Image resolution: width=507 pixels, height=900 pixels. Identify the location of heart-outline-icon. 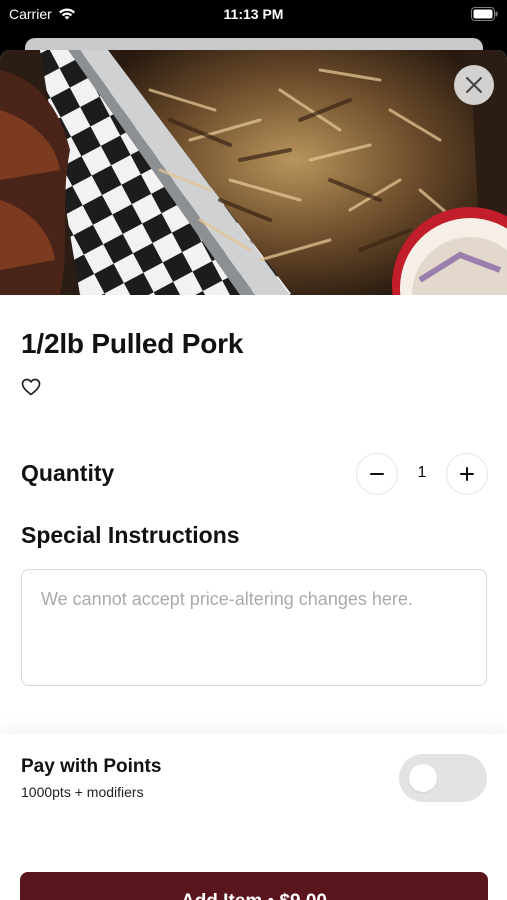
(31, 387).